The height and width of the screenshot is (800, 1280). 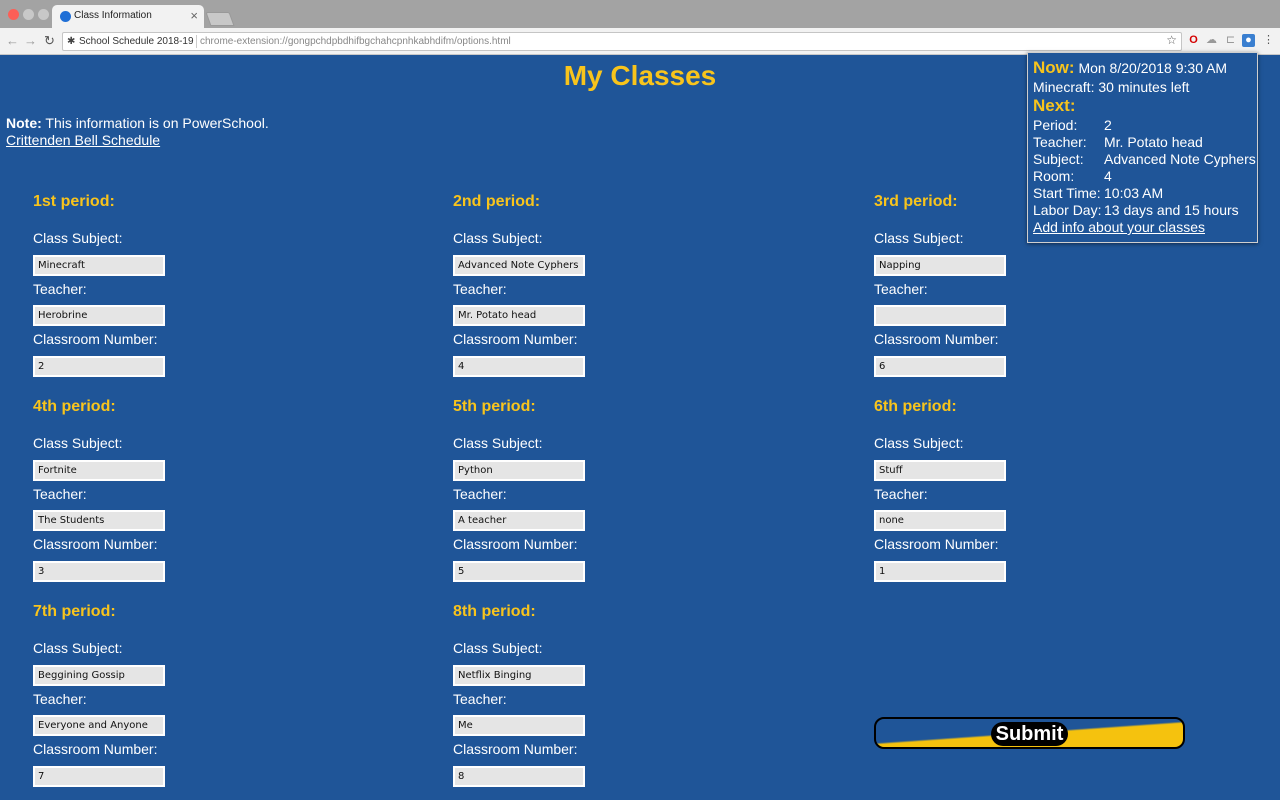 What do you see at coordinates (1058, 159) in the screenshot?
I see `detail-key: Subject:` at bounding box center [1058, 159].